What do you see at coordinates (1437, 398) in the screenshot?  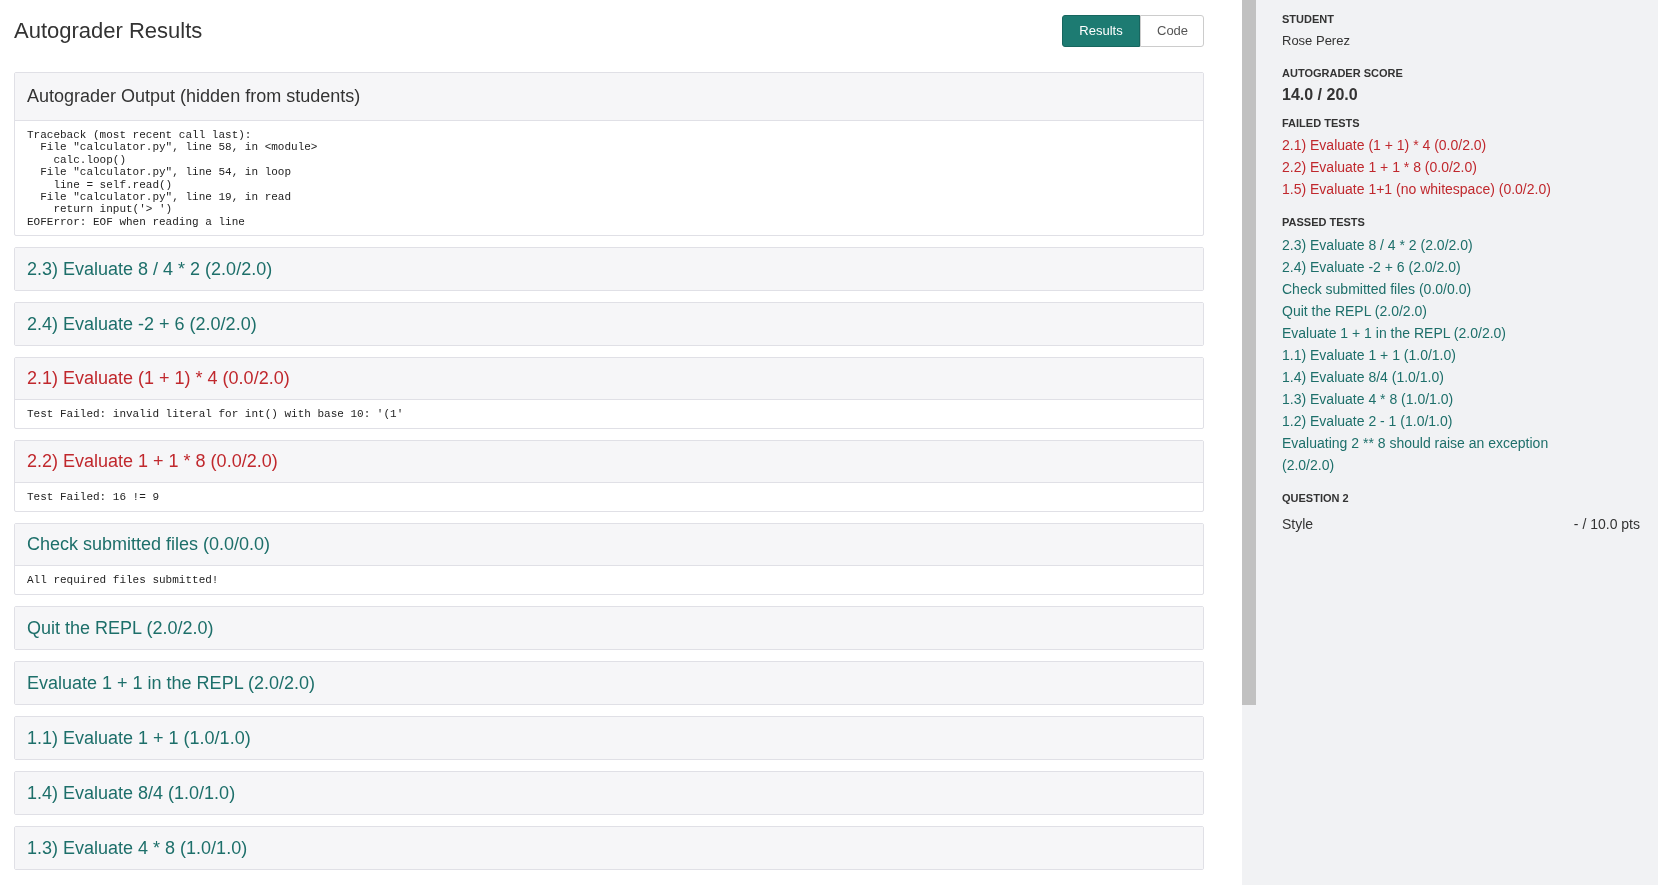 I see `passed-test-link: 1.3) Evaluate 4 * 8 (1.0/1.0)` at bounding box center [1437, 398].